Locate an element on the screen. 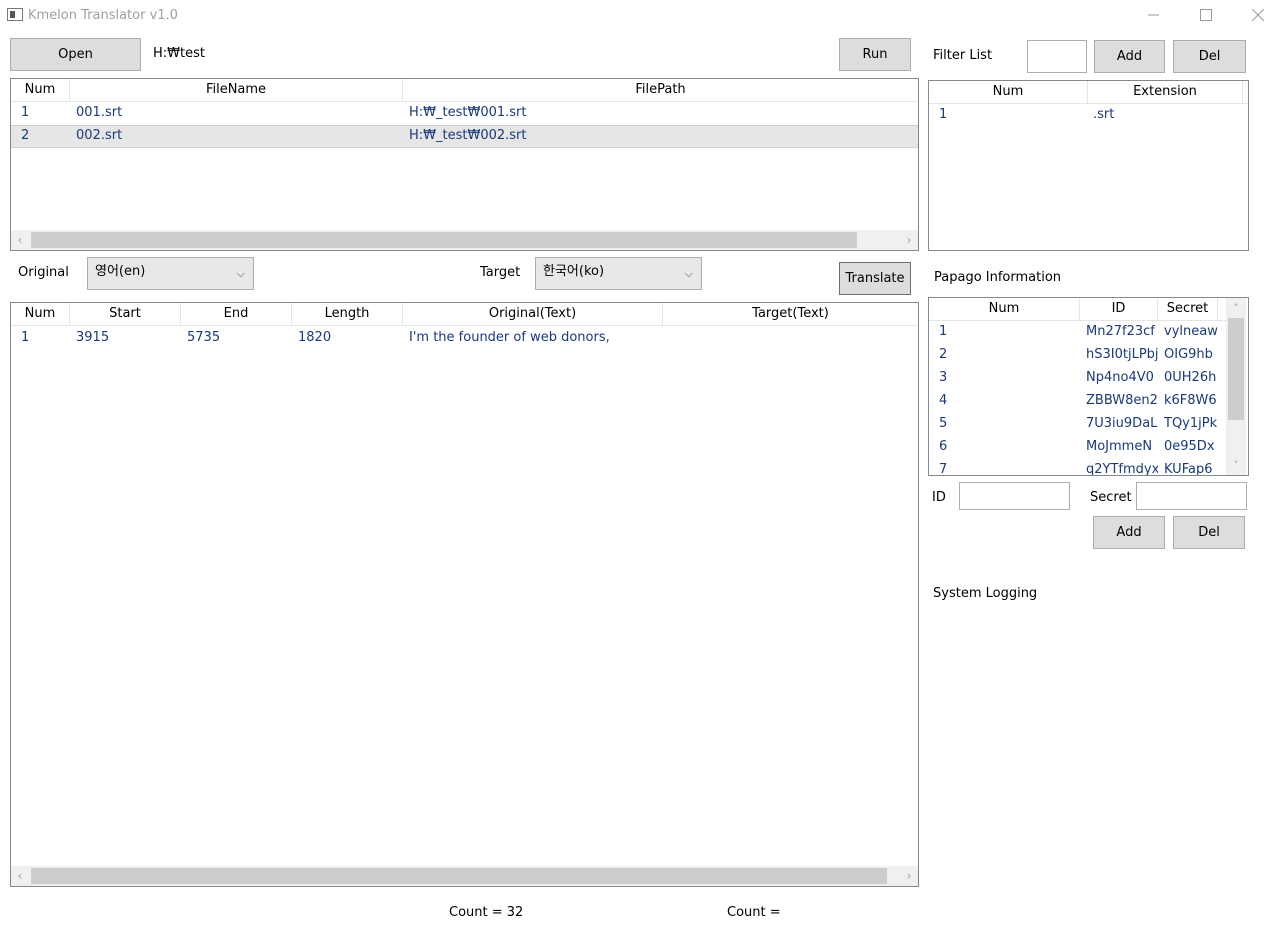 The width and height of the screenshot is (1280, 936). target-language-select: 한국어(ko) ⌵ is located at coordinates (618, 273).